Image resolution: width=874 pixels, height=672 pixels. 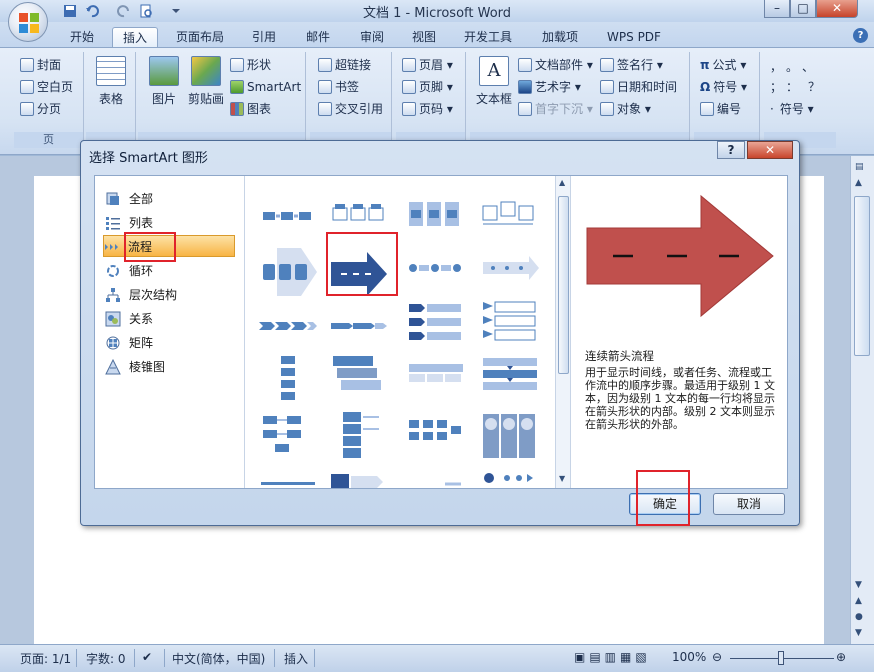 I want to click on date-time-button: 日期和时间, so click(x=638, y=87).